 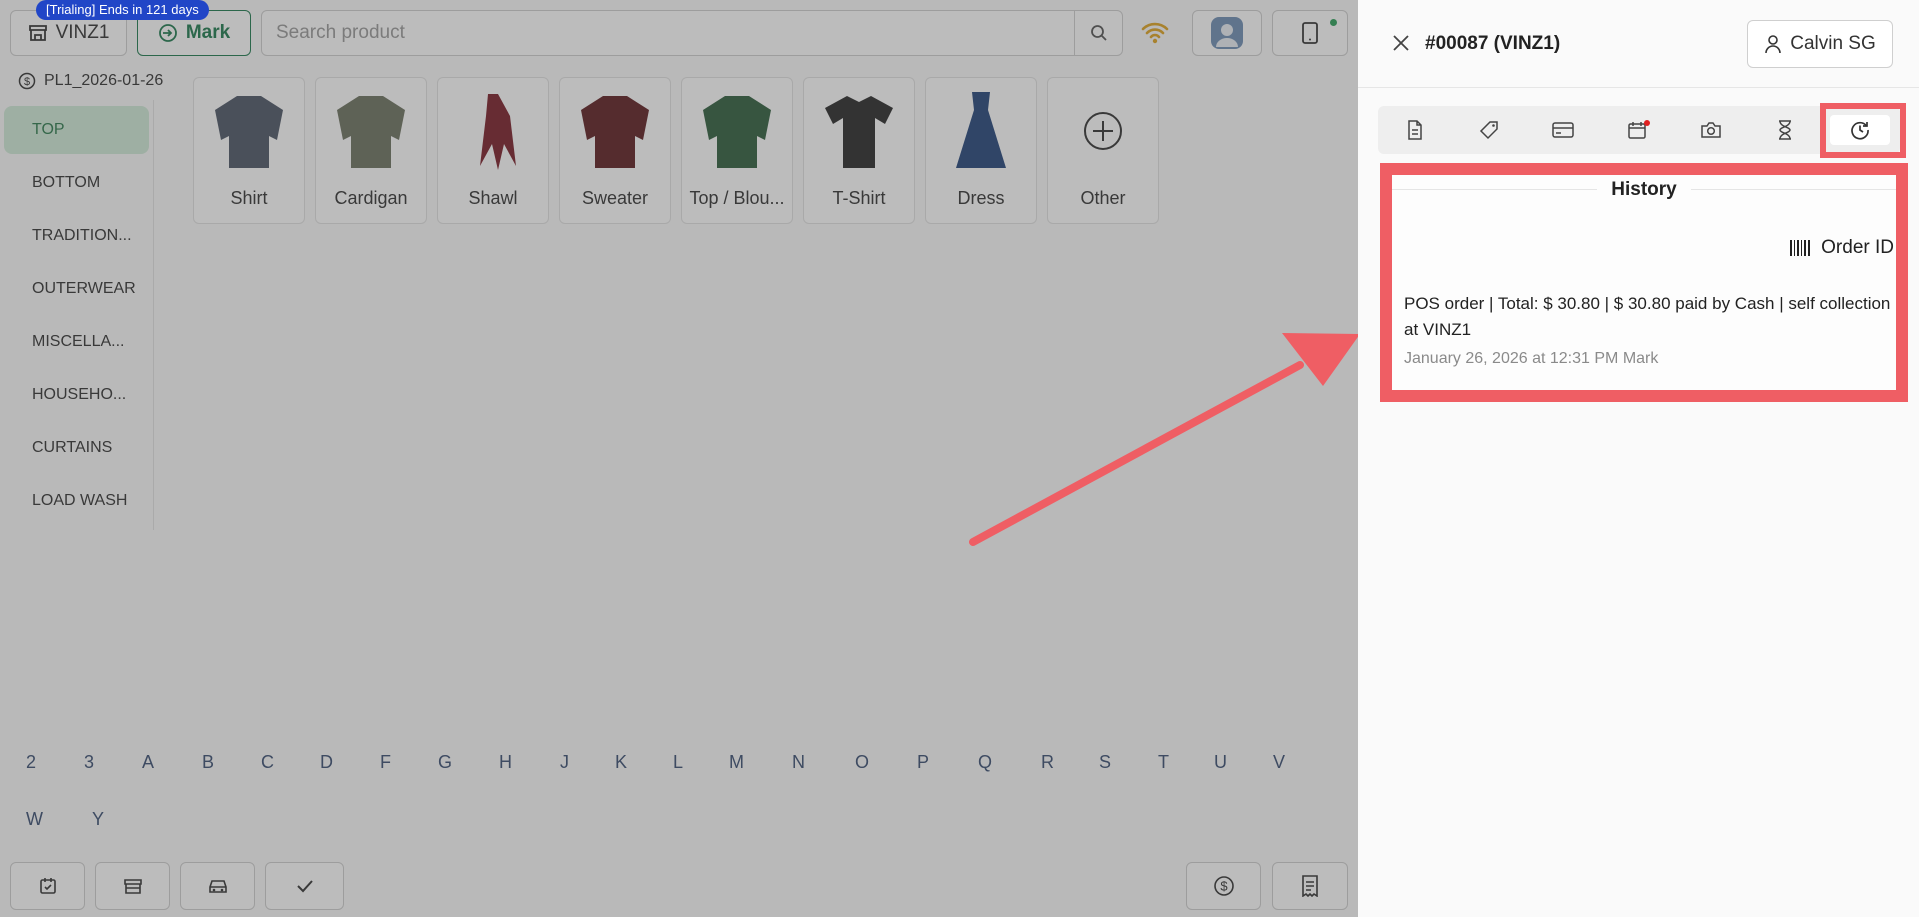 I want to click on hourglass-icon, so click(x=1785, y=130).